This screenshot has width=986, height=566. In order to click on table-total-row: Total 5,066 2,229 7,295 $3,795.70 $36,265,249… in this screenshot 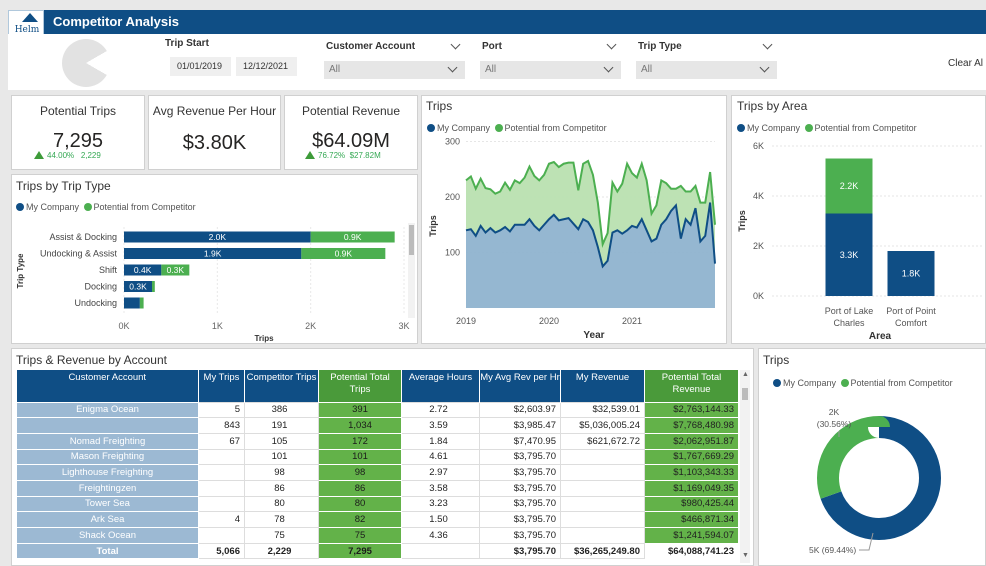, I will do `click(377, 551)`.